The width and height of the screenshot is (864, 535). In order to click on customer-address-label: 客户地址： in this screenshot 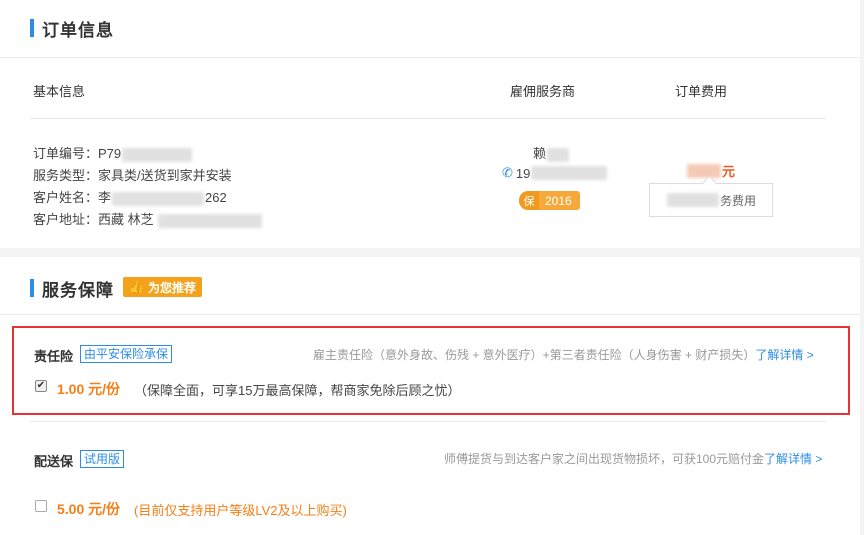, I will do `click(66, 219)`.